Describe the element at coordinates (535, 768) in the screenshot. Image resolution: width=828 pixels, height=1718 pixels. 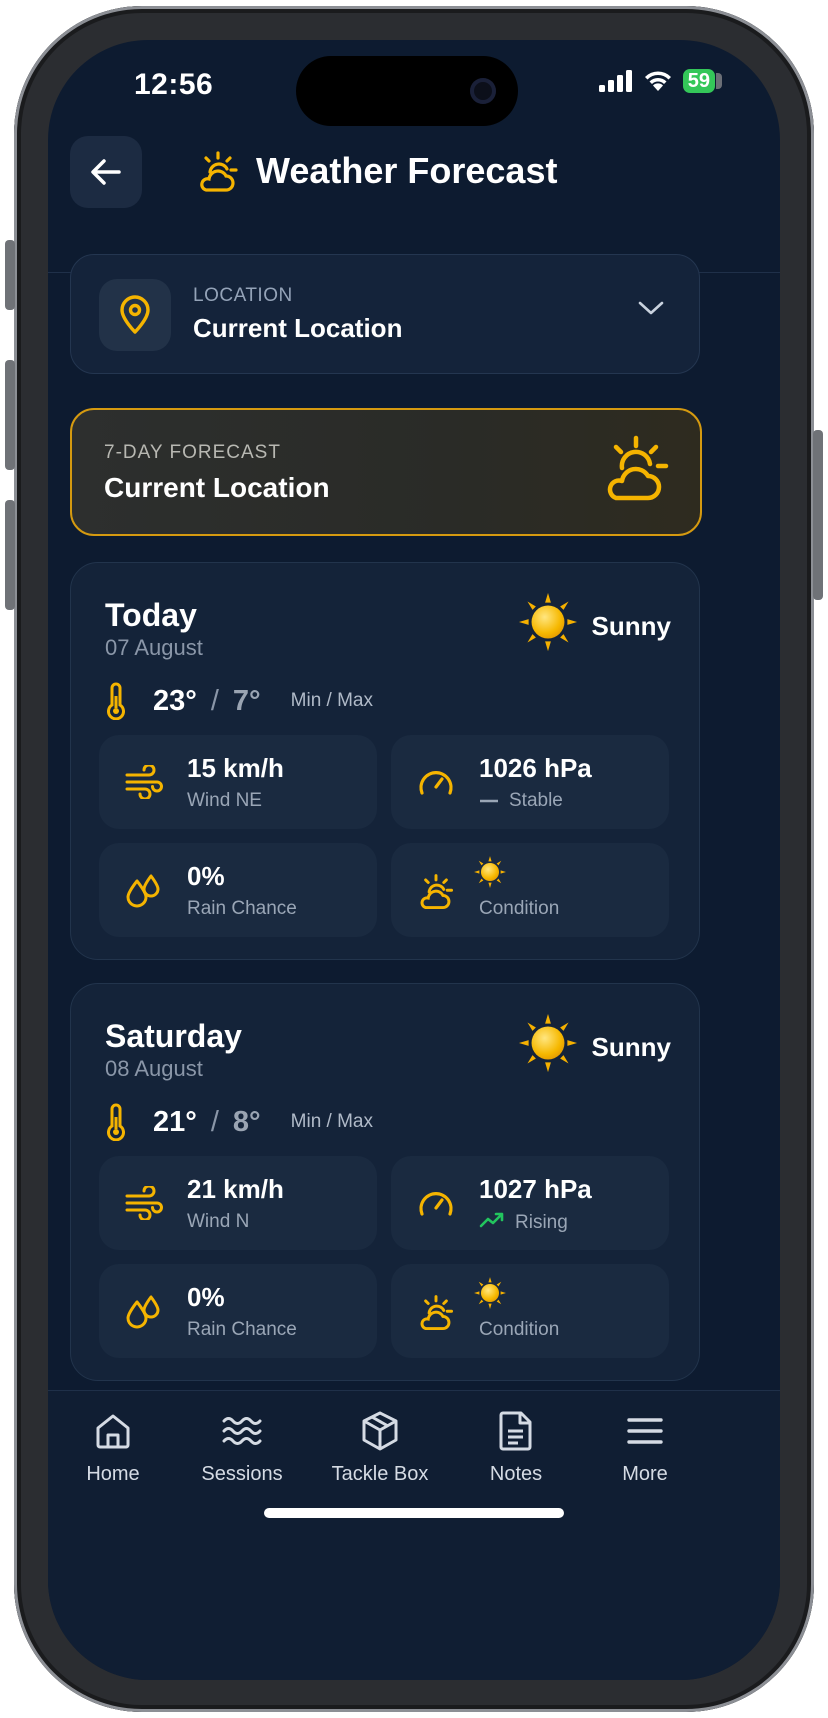
I see `pressure-value: 1026 hPa` at that location.